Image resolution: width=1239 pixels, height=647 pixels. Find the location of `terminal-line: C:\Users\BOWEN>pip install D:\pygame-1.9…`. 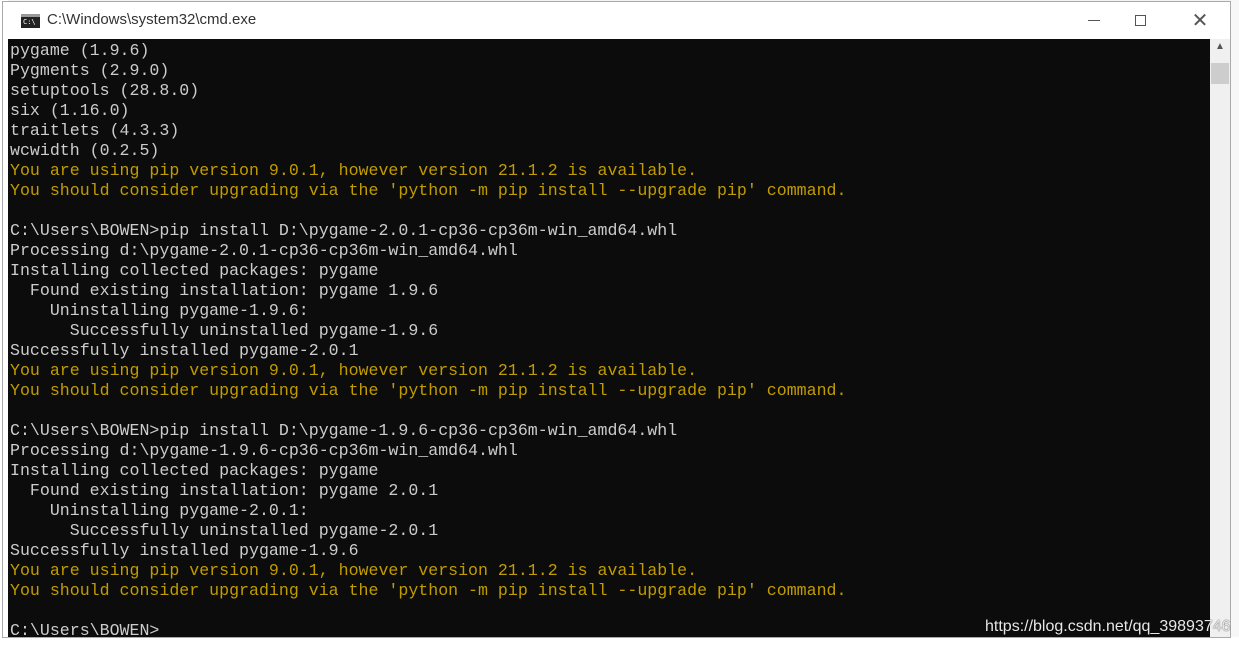

terminal-line: C:\Users\BOWEN>pip install D:\pygame-1.9… is located at coordinates (344, 430).